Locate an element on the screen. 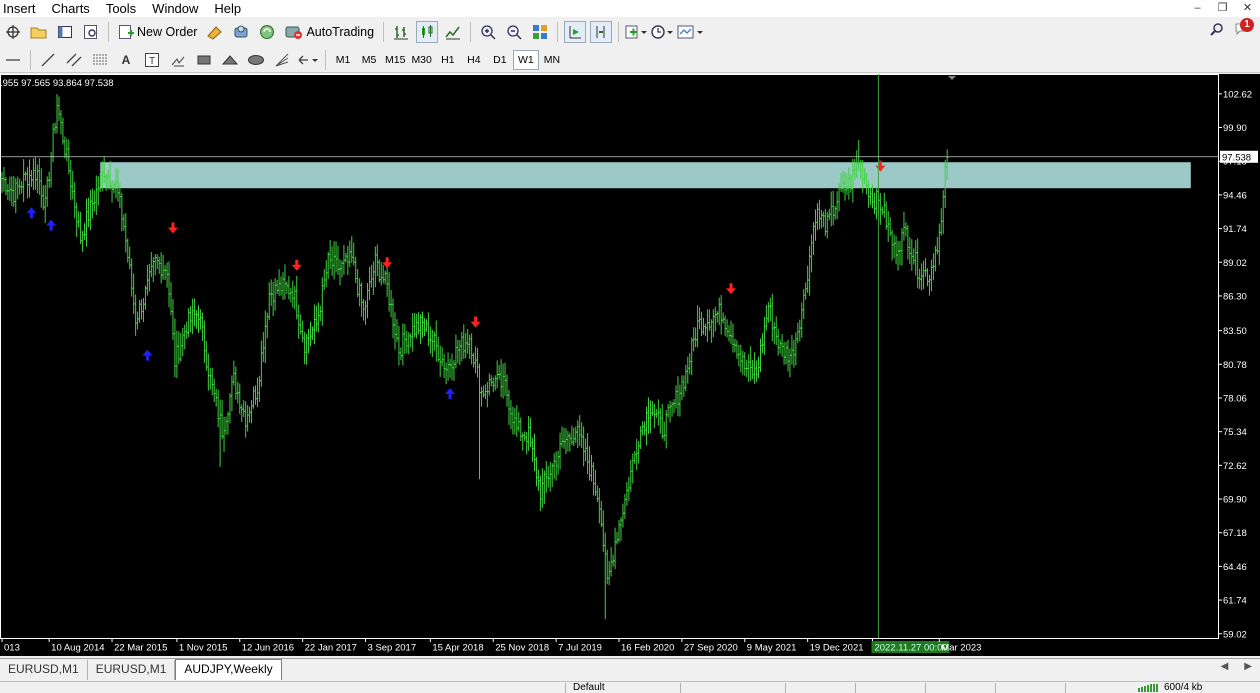  menu-help: Help is located at coordinates (227, 8).